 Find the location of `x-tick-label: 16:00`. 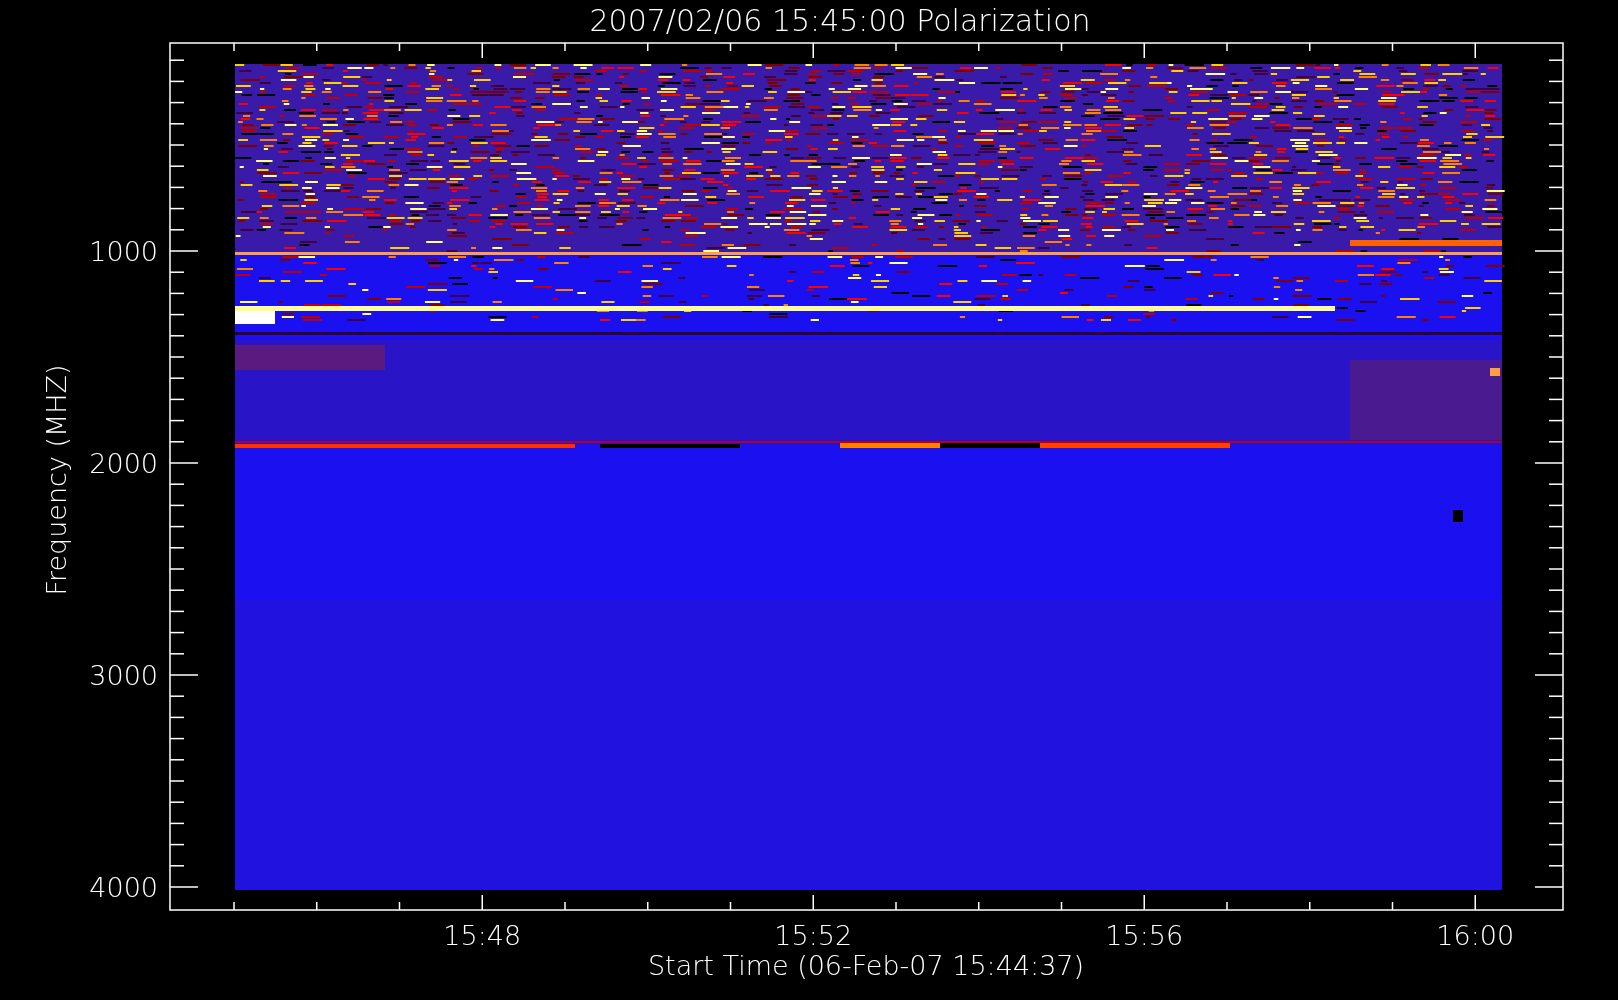

x-tick-label: 16:00 is located at coordinates (1475, 935).